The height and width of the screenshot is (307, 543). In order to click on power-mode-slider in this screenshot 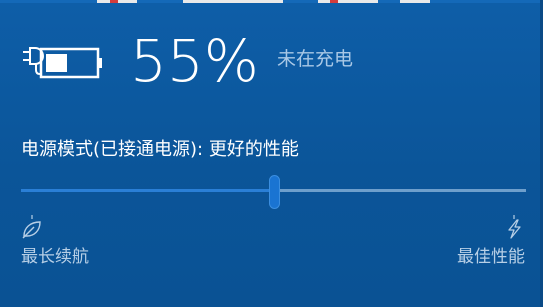, I will do `click(273, 192)`.